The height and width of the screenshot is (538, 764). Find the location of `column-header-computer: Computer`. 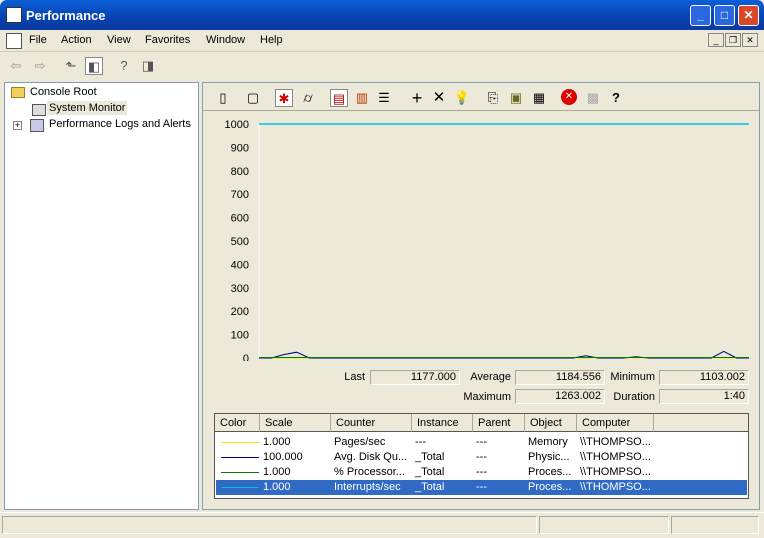

column-header-computer: Computer is located at coordinates (615, 423).